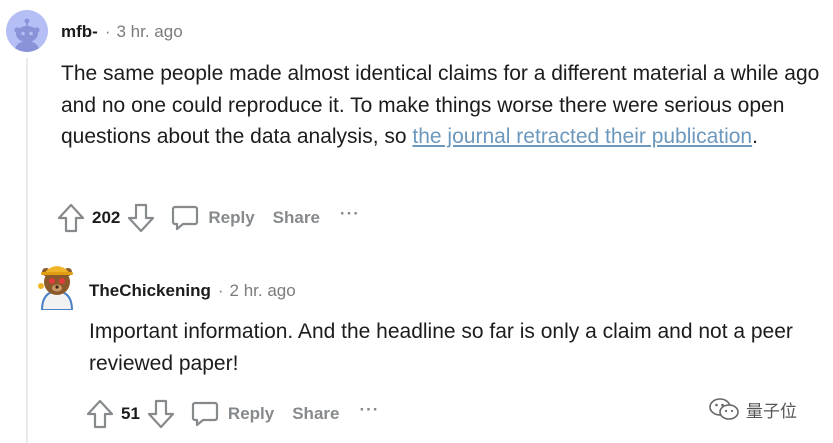 Image resolution: width=833 pixels, height=443 pixels. What do you see at coordinates (755, 136) in the screenshot?
I see `comment-text-end: .` at bounding box center [755, 136].